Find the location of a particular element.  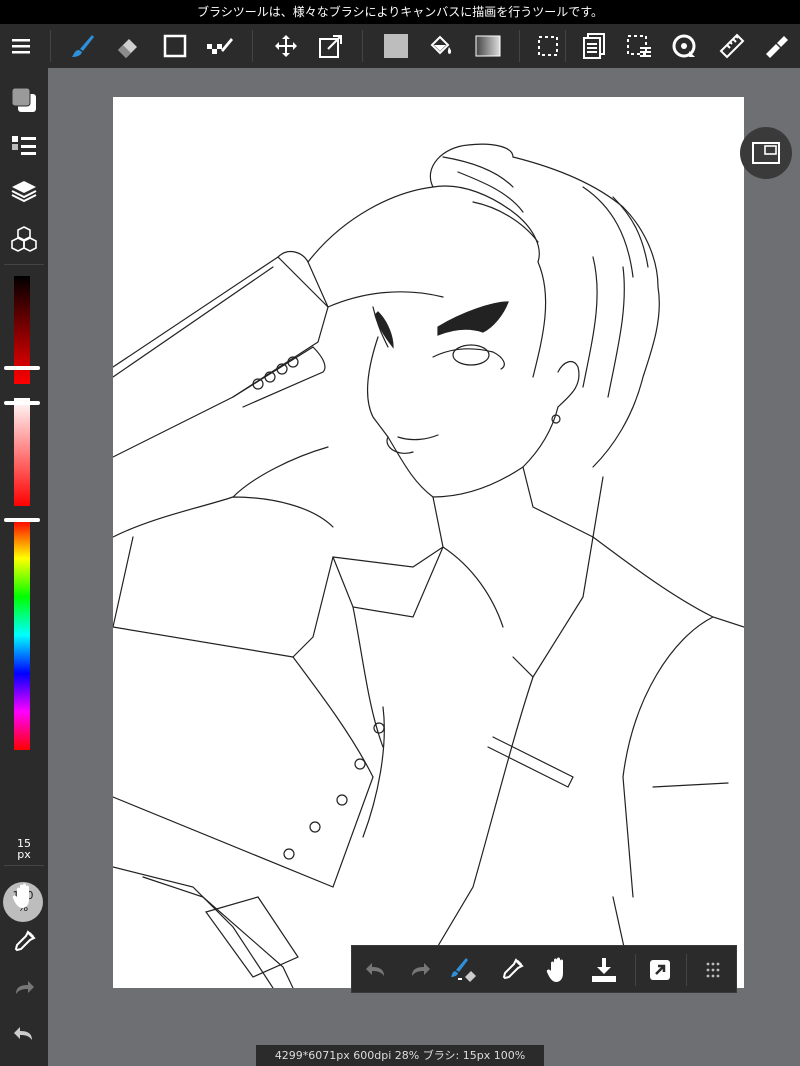

transform-tool-icon is located at coordinates (330, 46).